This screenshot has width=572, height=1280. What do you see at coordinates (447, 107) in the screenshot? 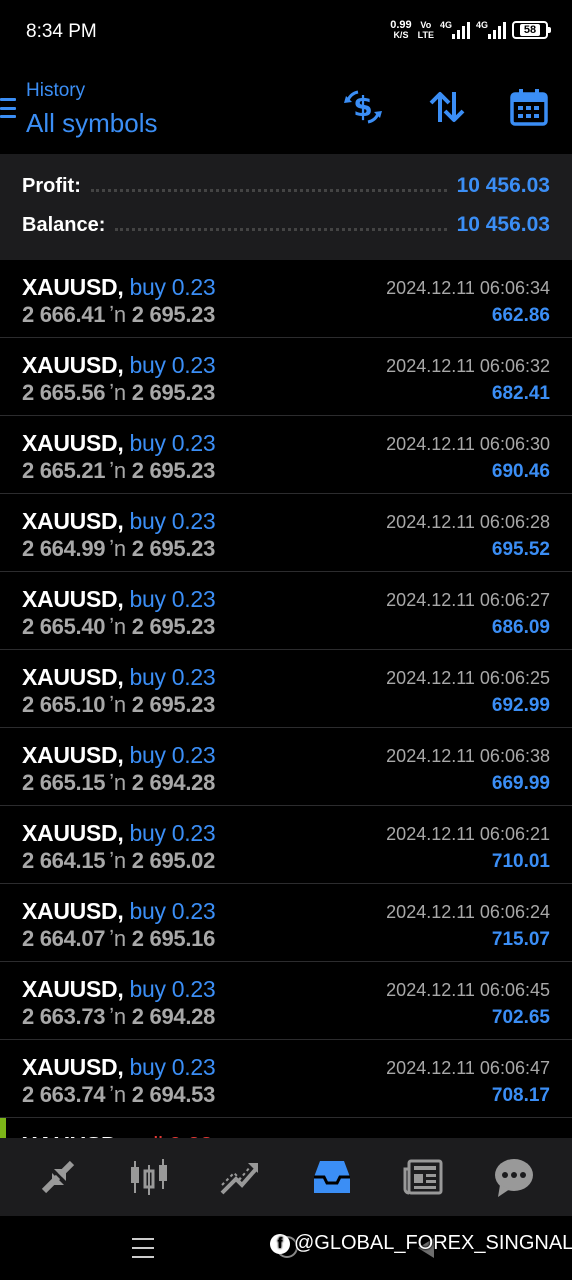
I see `sort-icon` at bounding box center [447, 107].